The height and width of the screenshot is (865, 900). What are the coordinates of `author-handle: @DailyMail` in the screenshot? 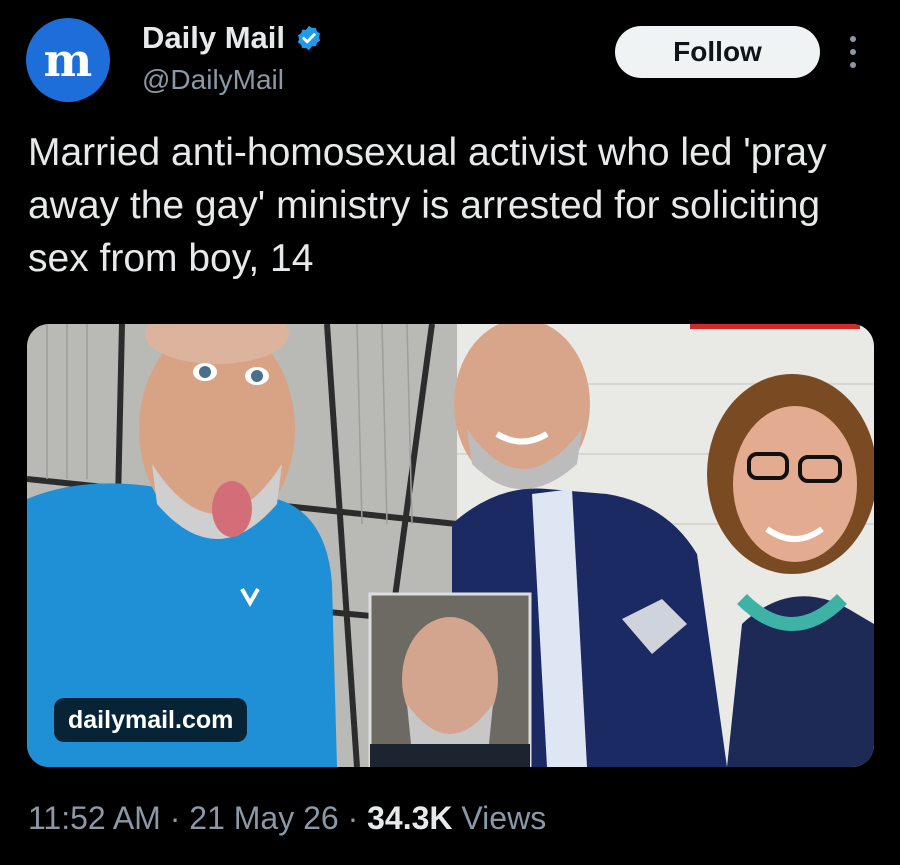 It's located at (213, 80).